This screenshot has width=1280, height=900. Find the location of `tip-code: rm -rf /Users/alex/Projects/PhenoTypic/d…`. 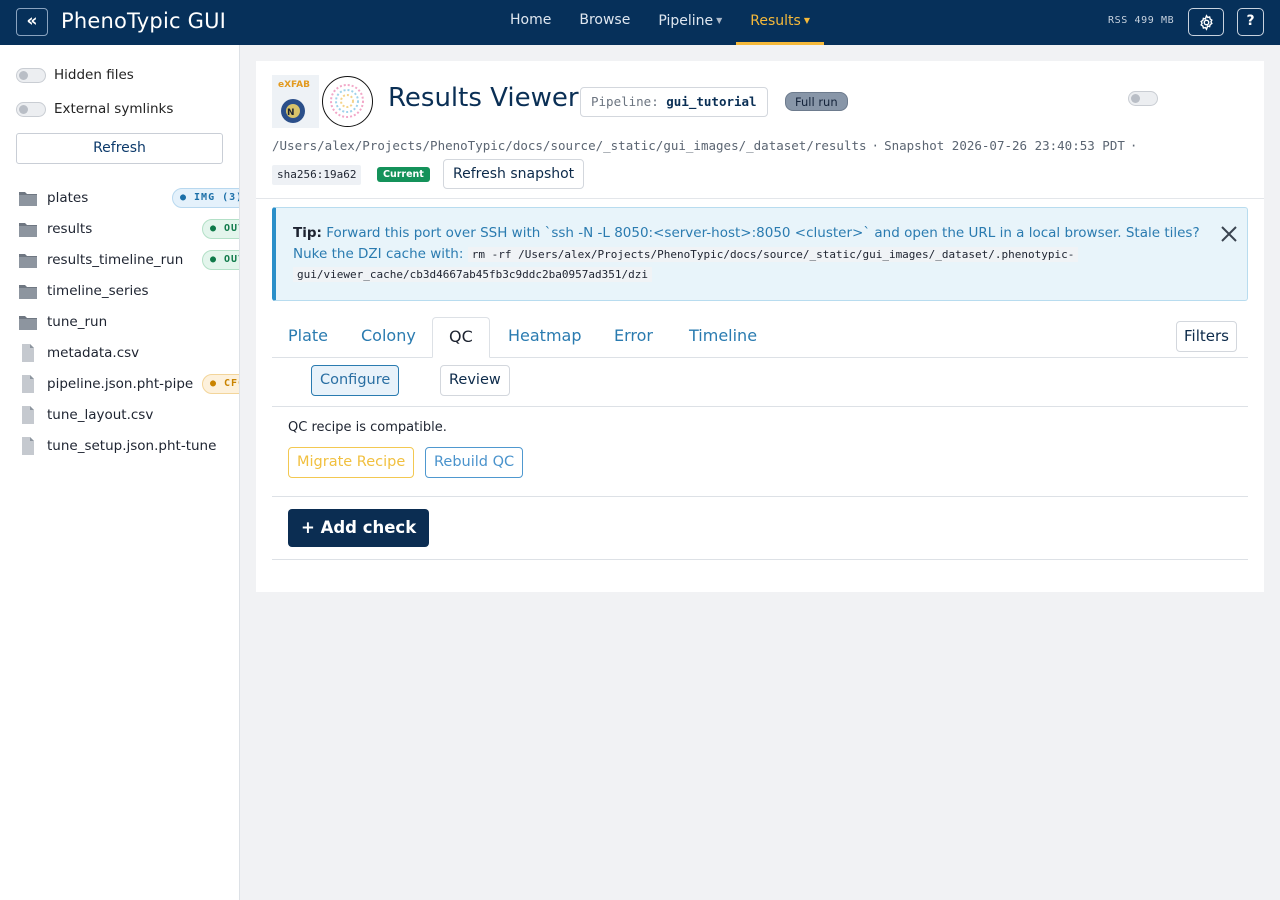

tip-code: rm -rf /Users/alex/Projects/PhenoTypic/d… is located at coordinates (773, 254).